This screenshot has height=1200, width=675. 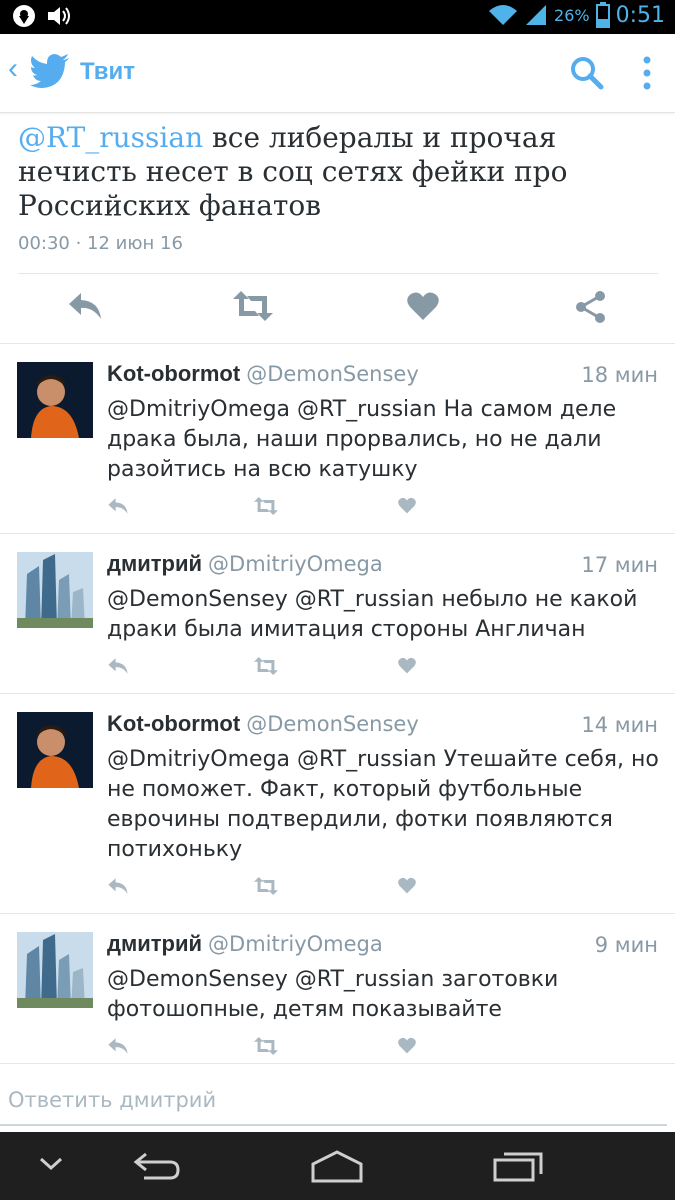 I want to click on search-icon, so click(x=587, y=73).